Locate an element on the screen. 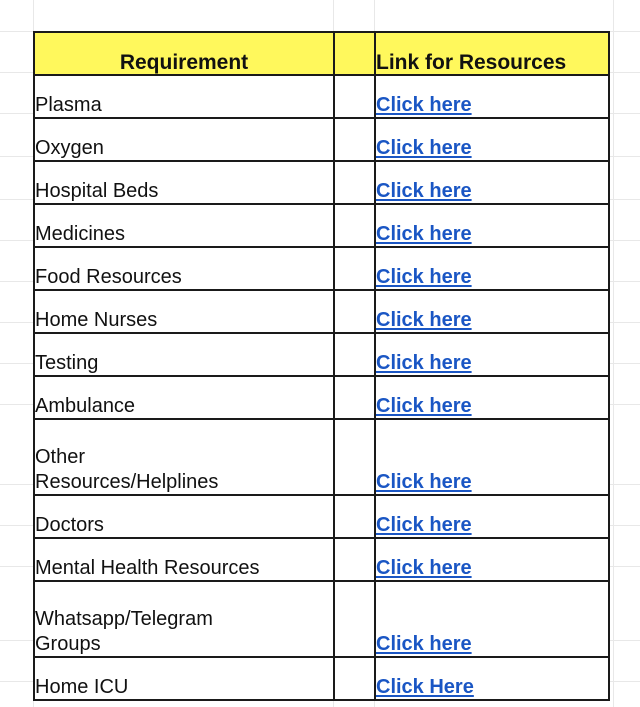 This screenshot has height=707, width=640. table-row: Plasma Click here is located at coordinates (321, 96).